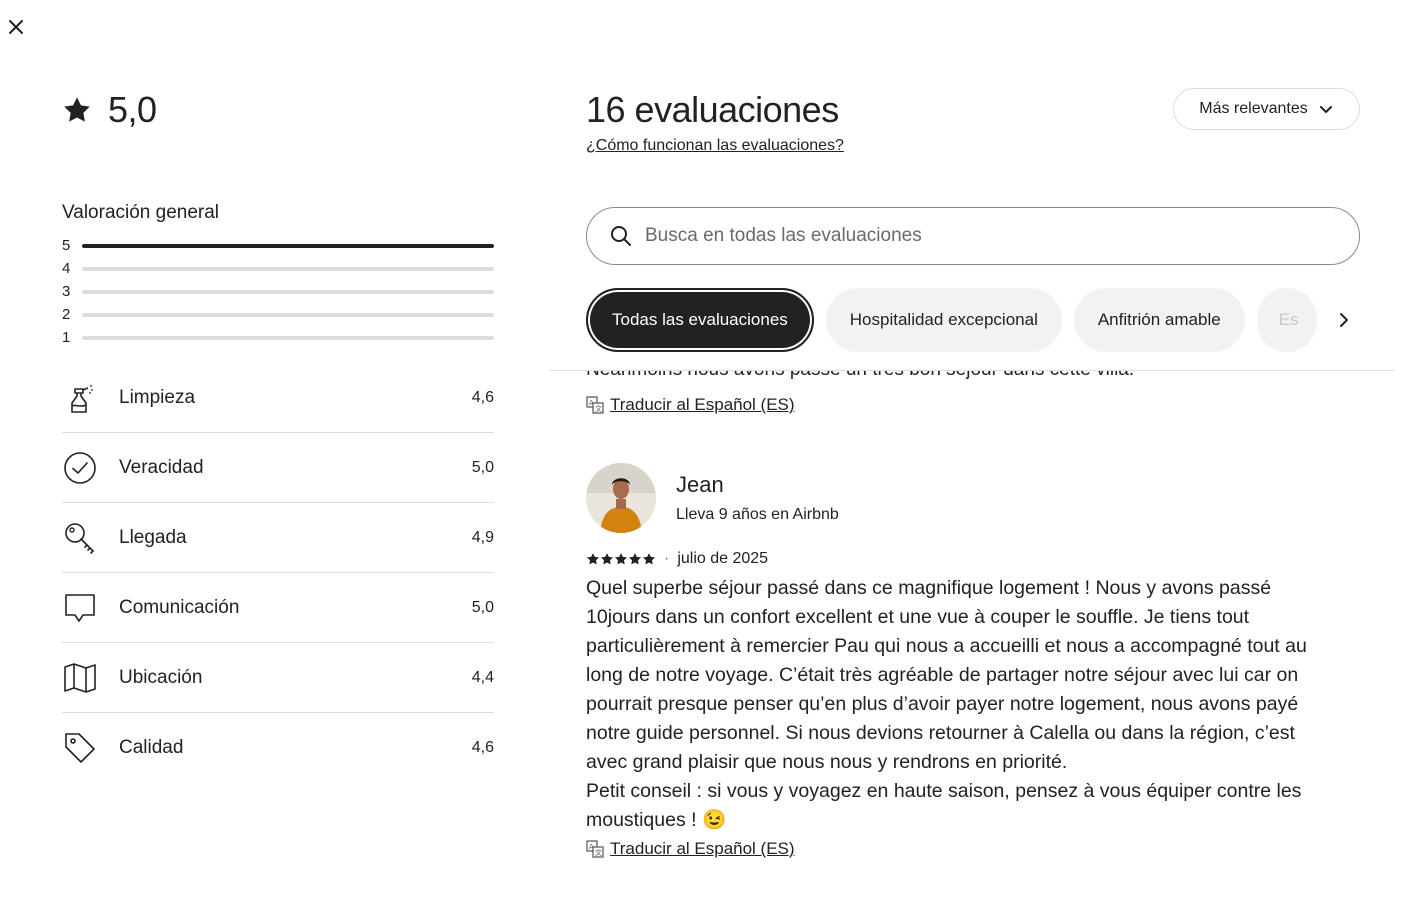  I want to click on category-label: Comunicación, so click(179, 607).